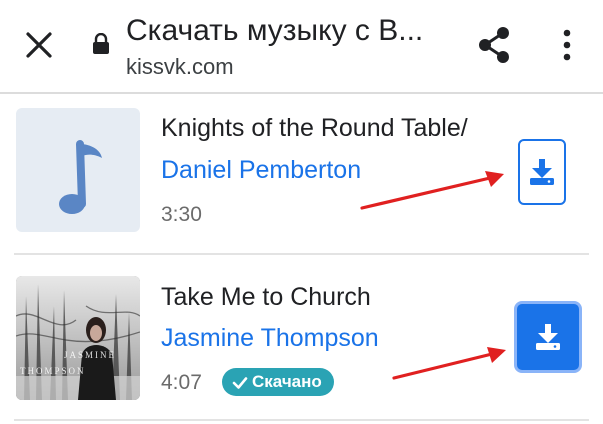  What do you see at coordinates (101, 43) in the screenshot?
I see `lock-icon` at bounding box center [101, 43].